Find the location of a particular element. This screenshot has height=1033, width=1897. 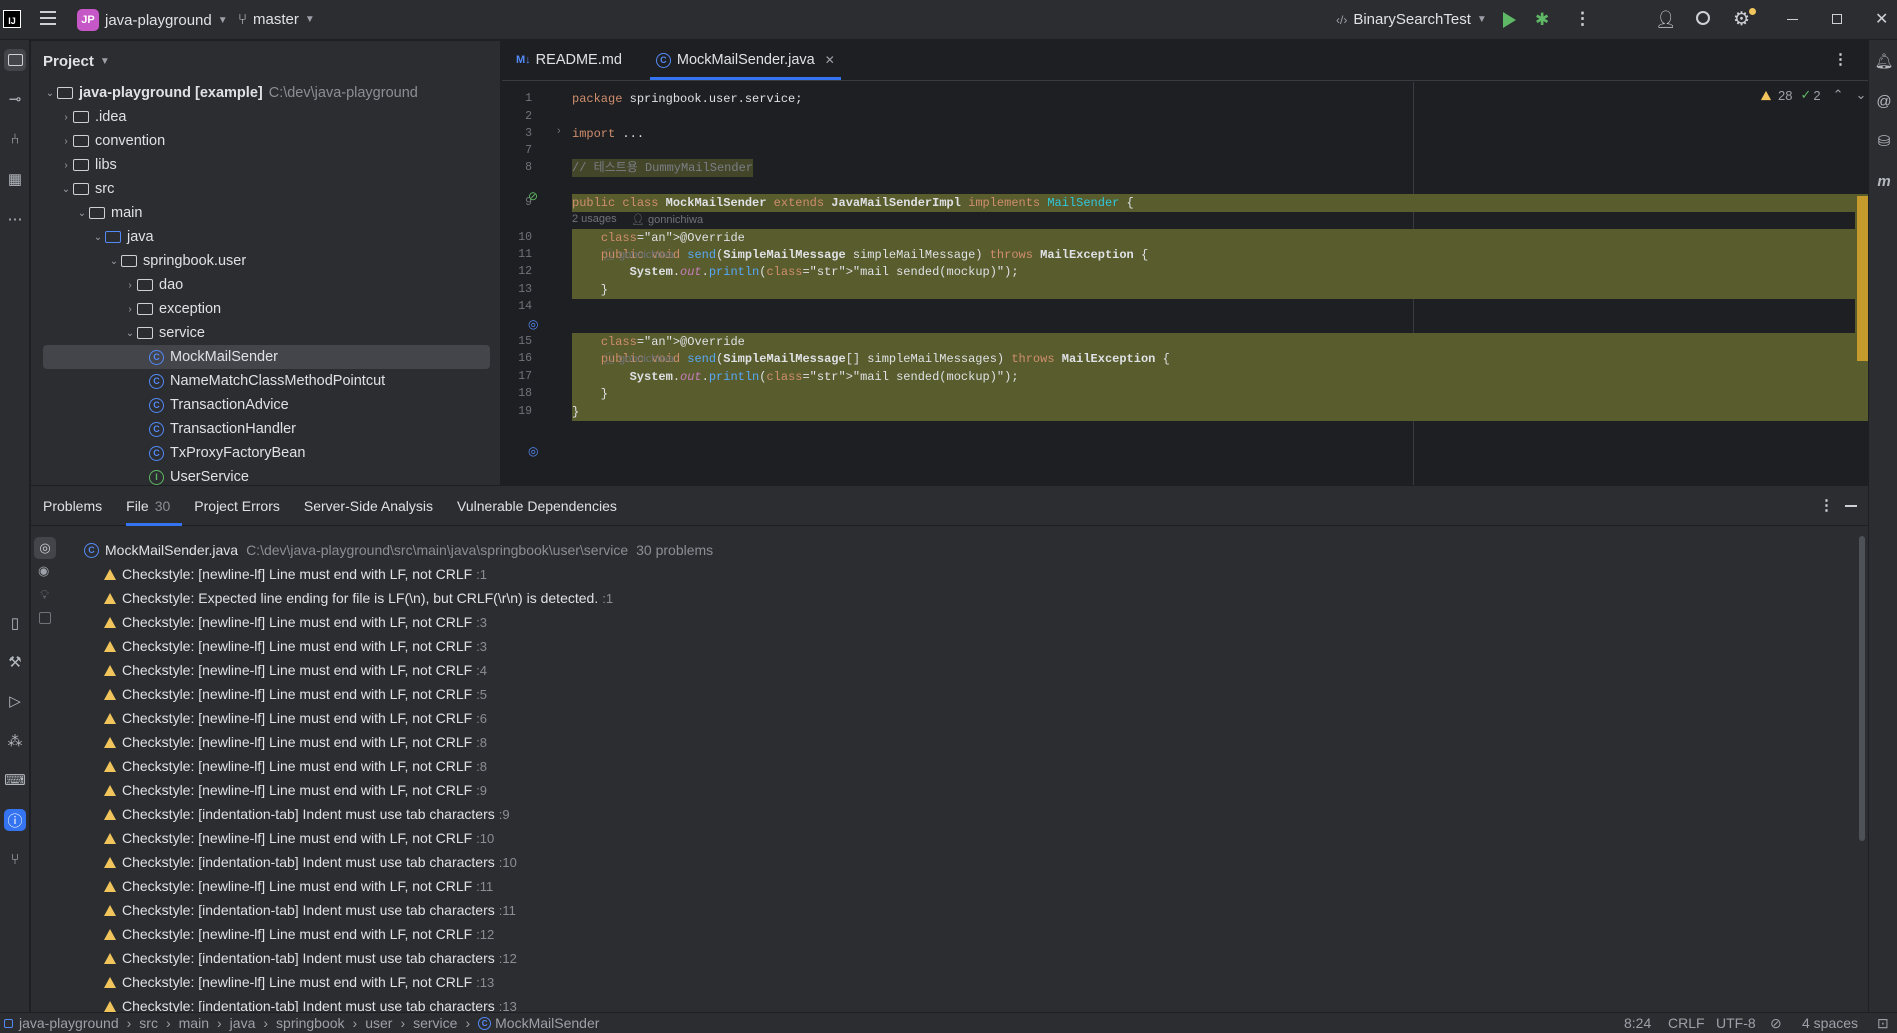

usages-hint: 2 usages is located at coordinates (594, 219).